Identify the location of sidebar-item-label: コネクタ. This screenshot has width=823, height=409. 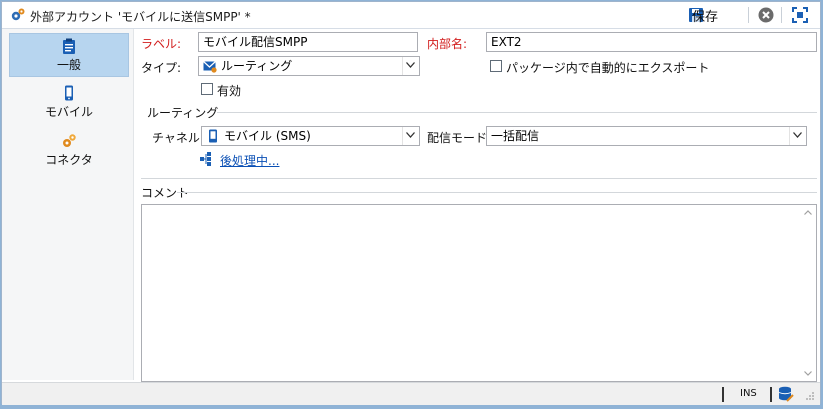
(69, 160).